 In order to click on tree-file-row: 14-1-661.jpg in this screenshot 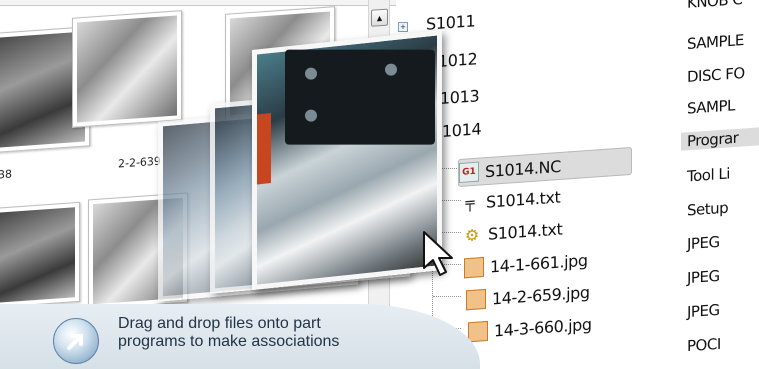, I will do `click(526, 264)`.